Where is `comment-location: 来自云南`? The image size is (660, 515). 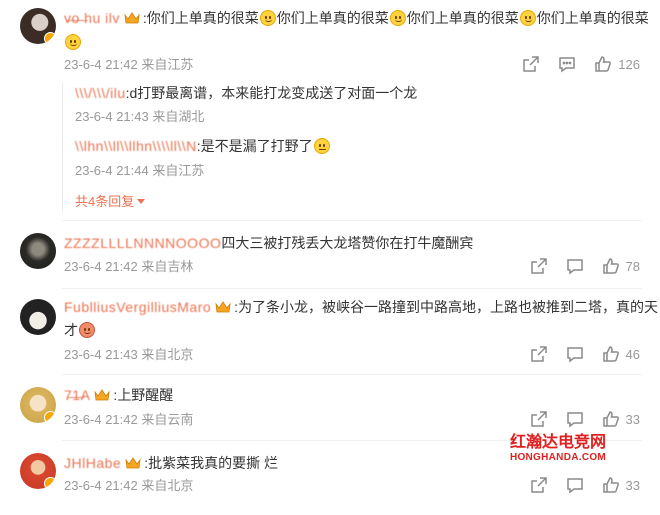
comment-location: 来自云南 is located at coordinates (167, 419).